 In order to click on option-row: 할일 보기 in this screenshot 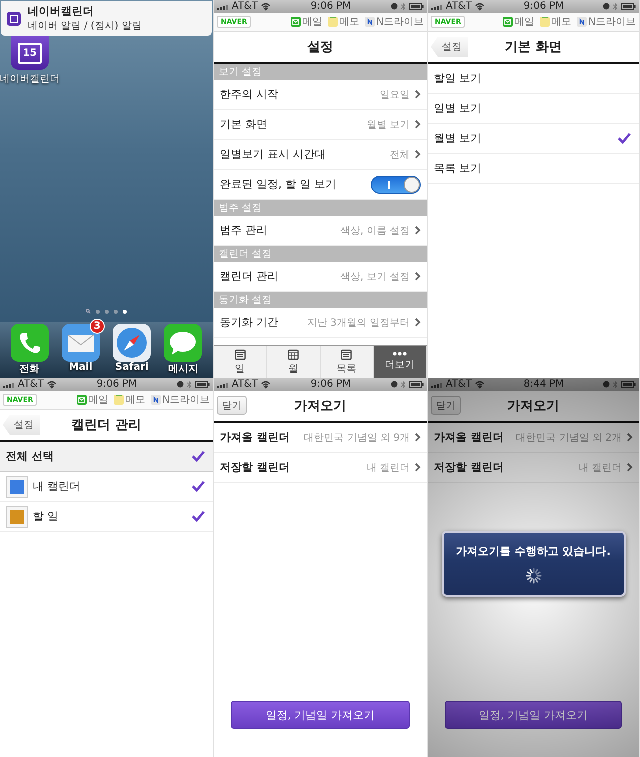, I will do `click(533, 79)`.